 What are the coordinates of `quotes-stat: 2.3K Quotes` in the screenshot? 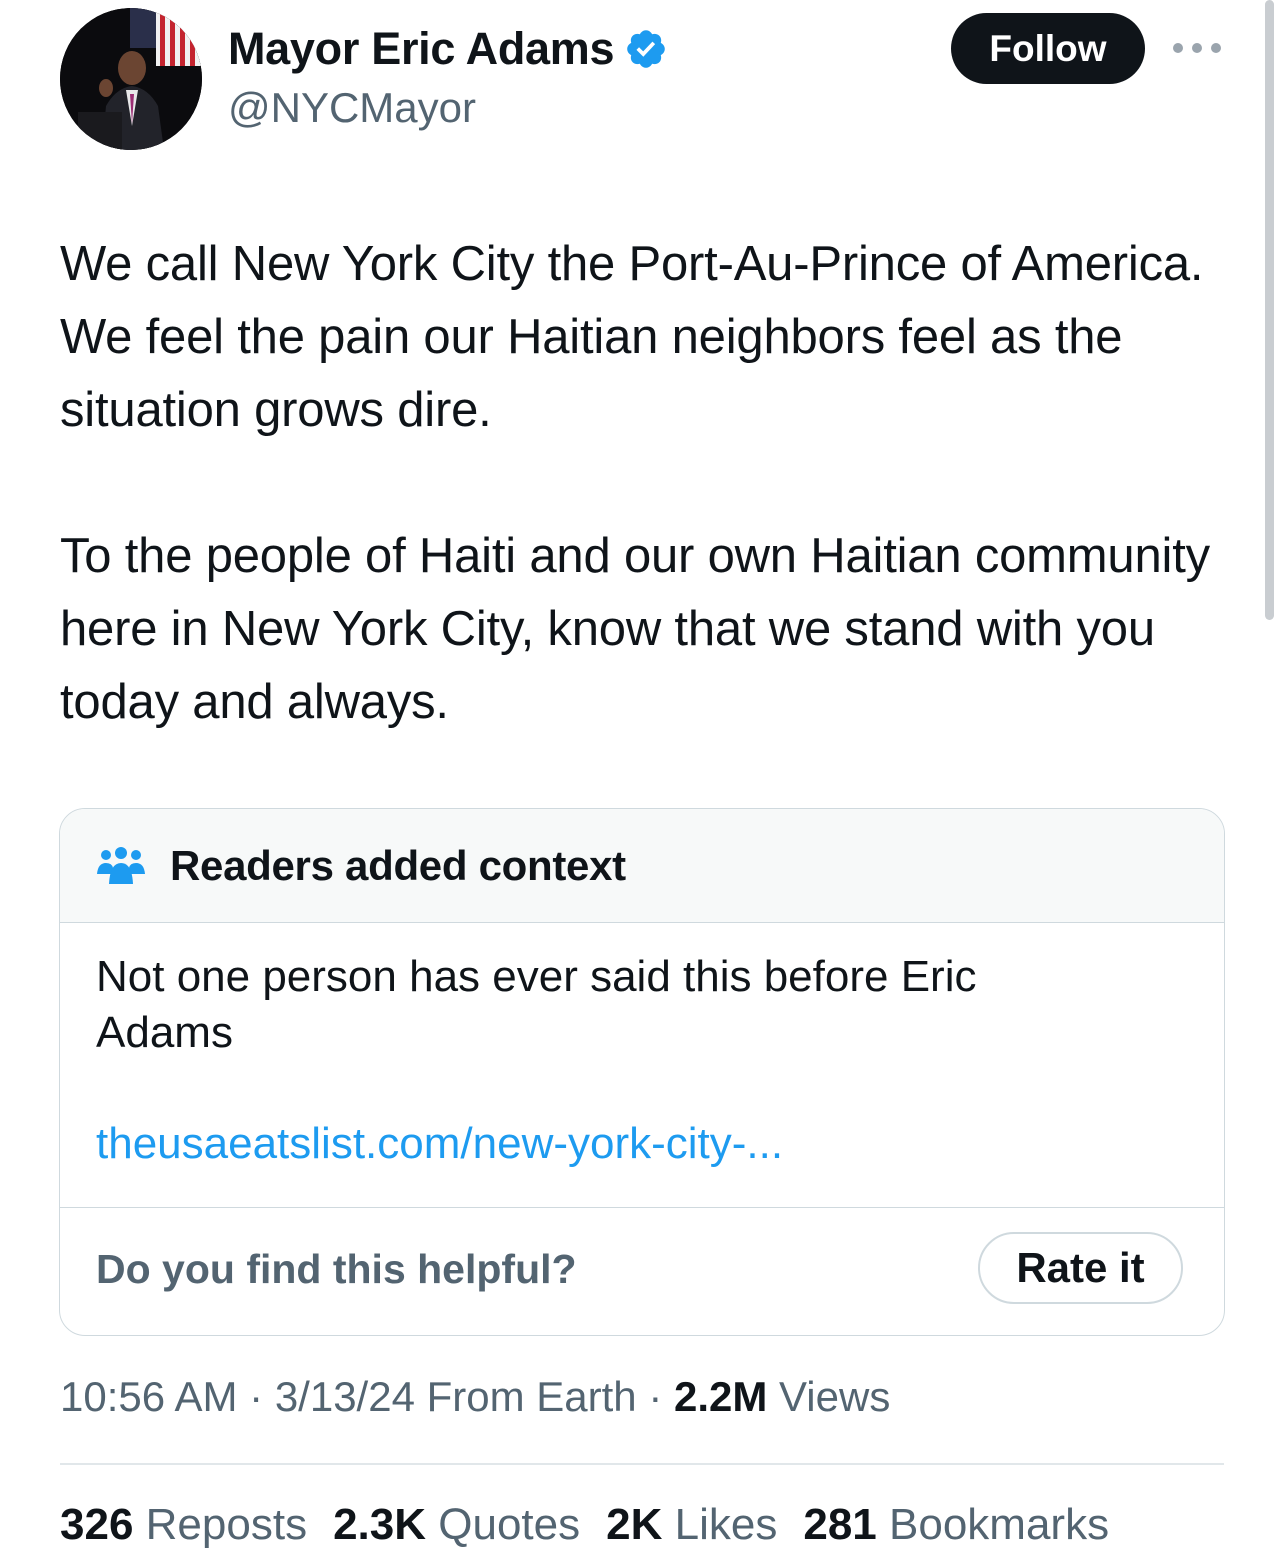 It's located at (456, 1525).